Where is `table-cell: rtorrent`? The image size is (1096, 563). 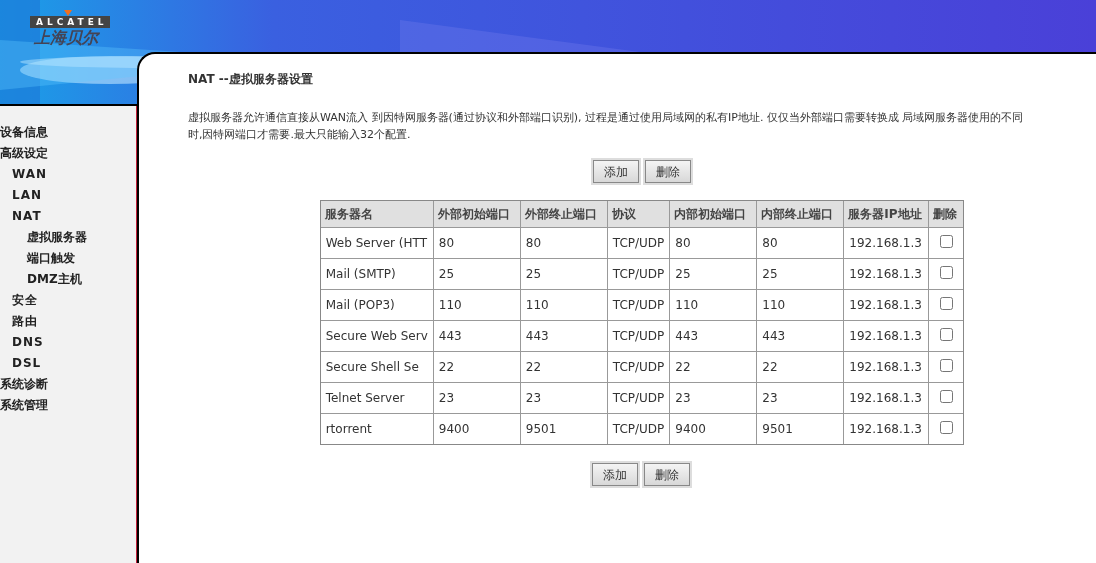 table-cell: rtorrent is located at coordinates (377, 429).